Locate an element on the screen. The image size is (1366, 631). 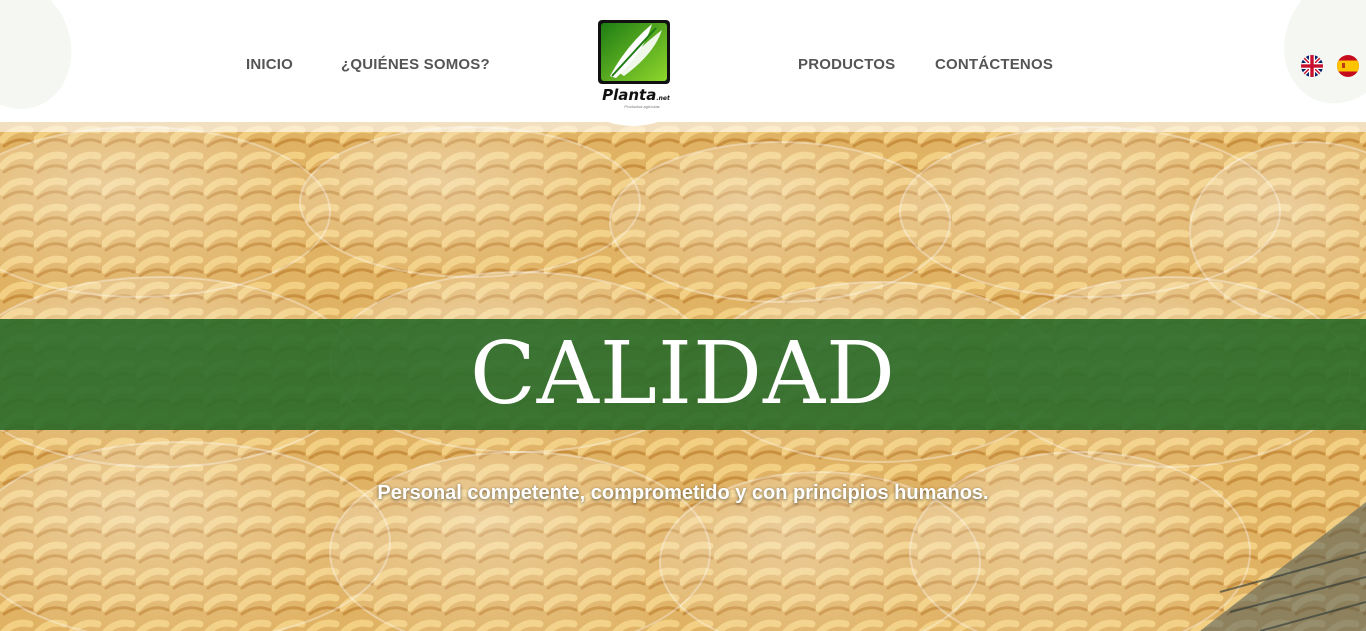
nav-inicio: INICIO is located at coordinates (269, 64).